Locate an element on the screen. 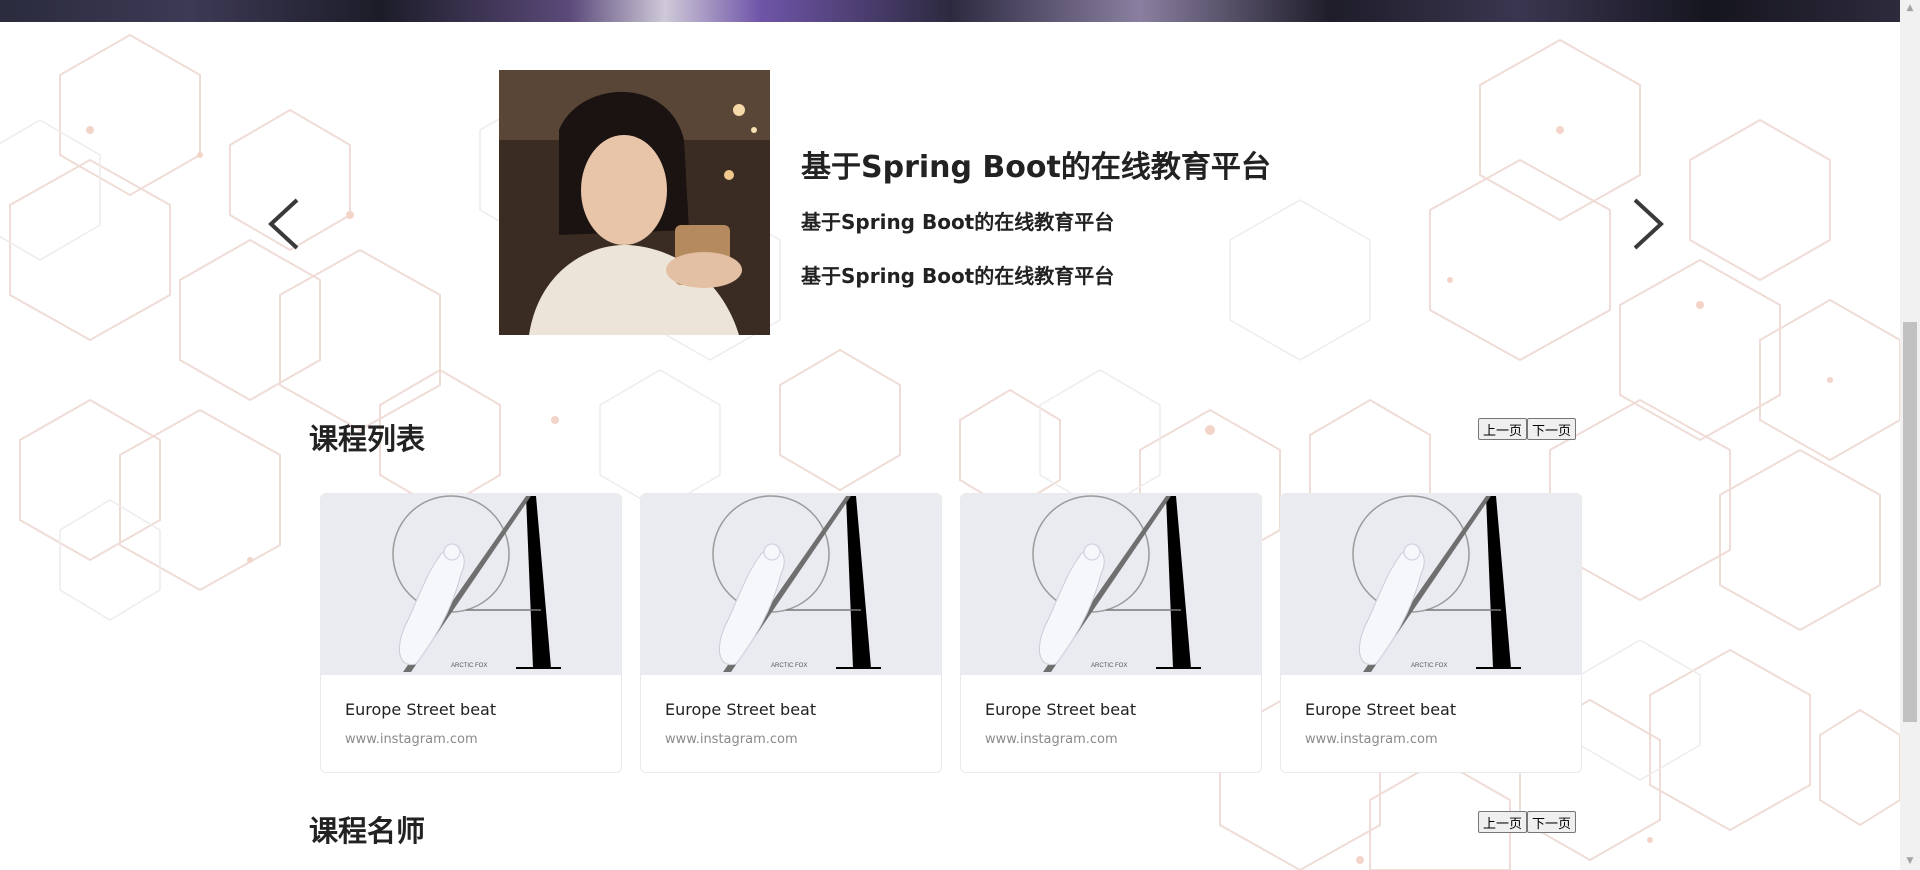  teachers-next-page-button: 下一页 is located at coordinates (1552, 822).